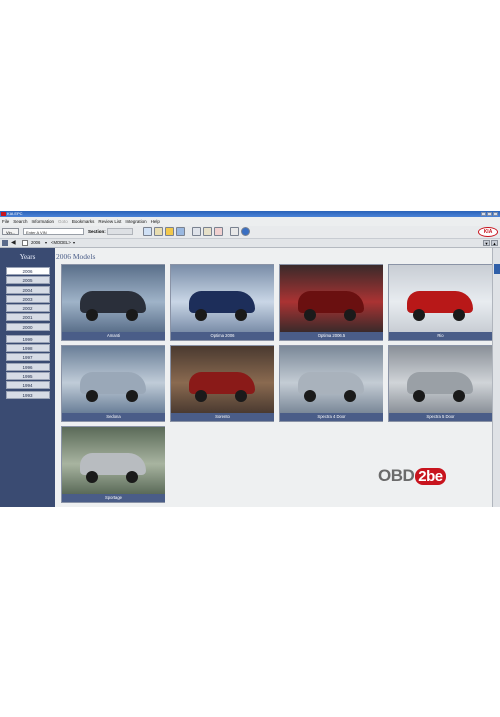  What do you see at coordinates (27, 394) in the screenshot?
I see `year-button-1993: 1993` at bounding box center [27, 394].